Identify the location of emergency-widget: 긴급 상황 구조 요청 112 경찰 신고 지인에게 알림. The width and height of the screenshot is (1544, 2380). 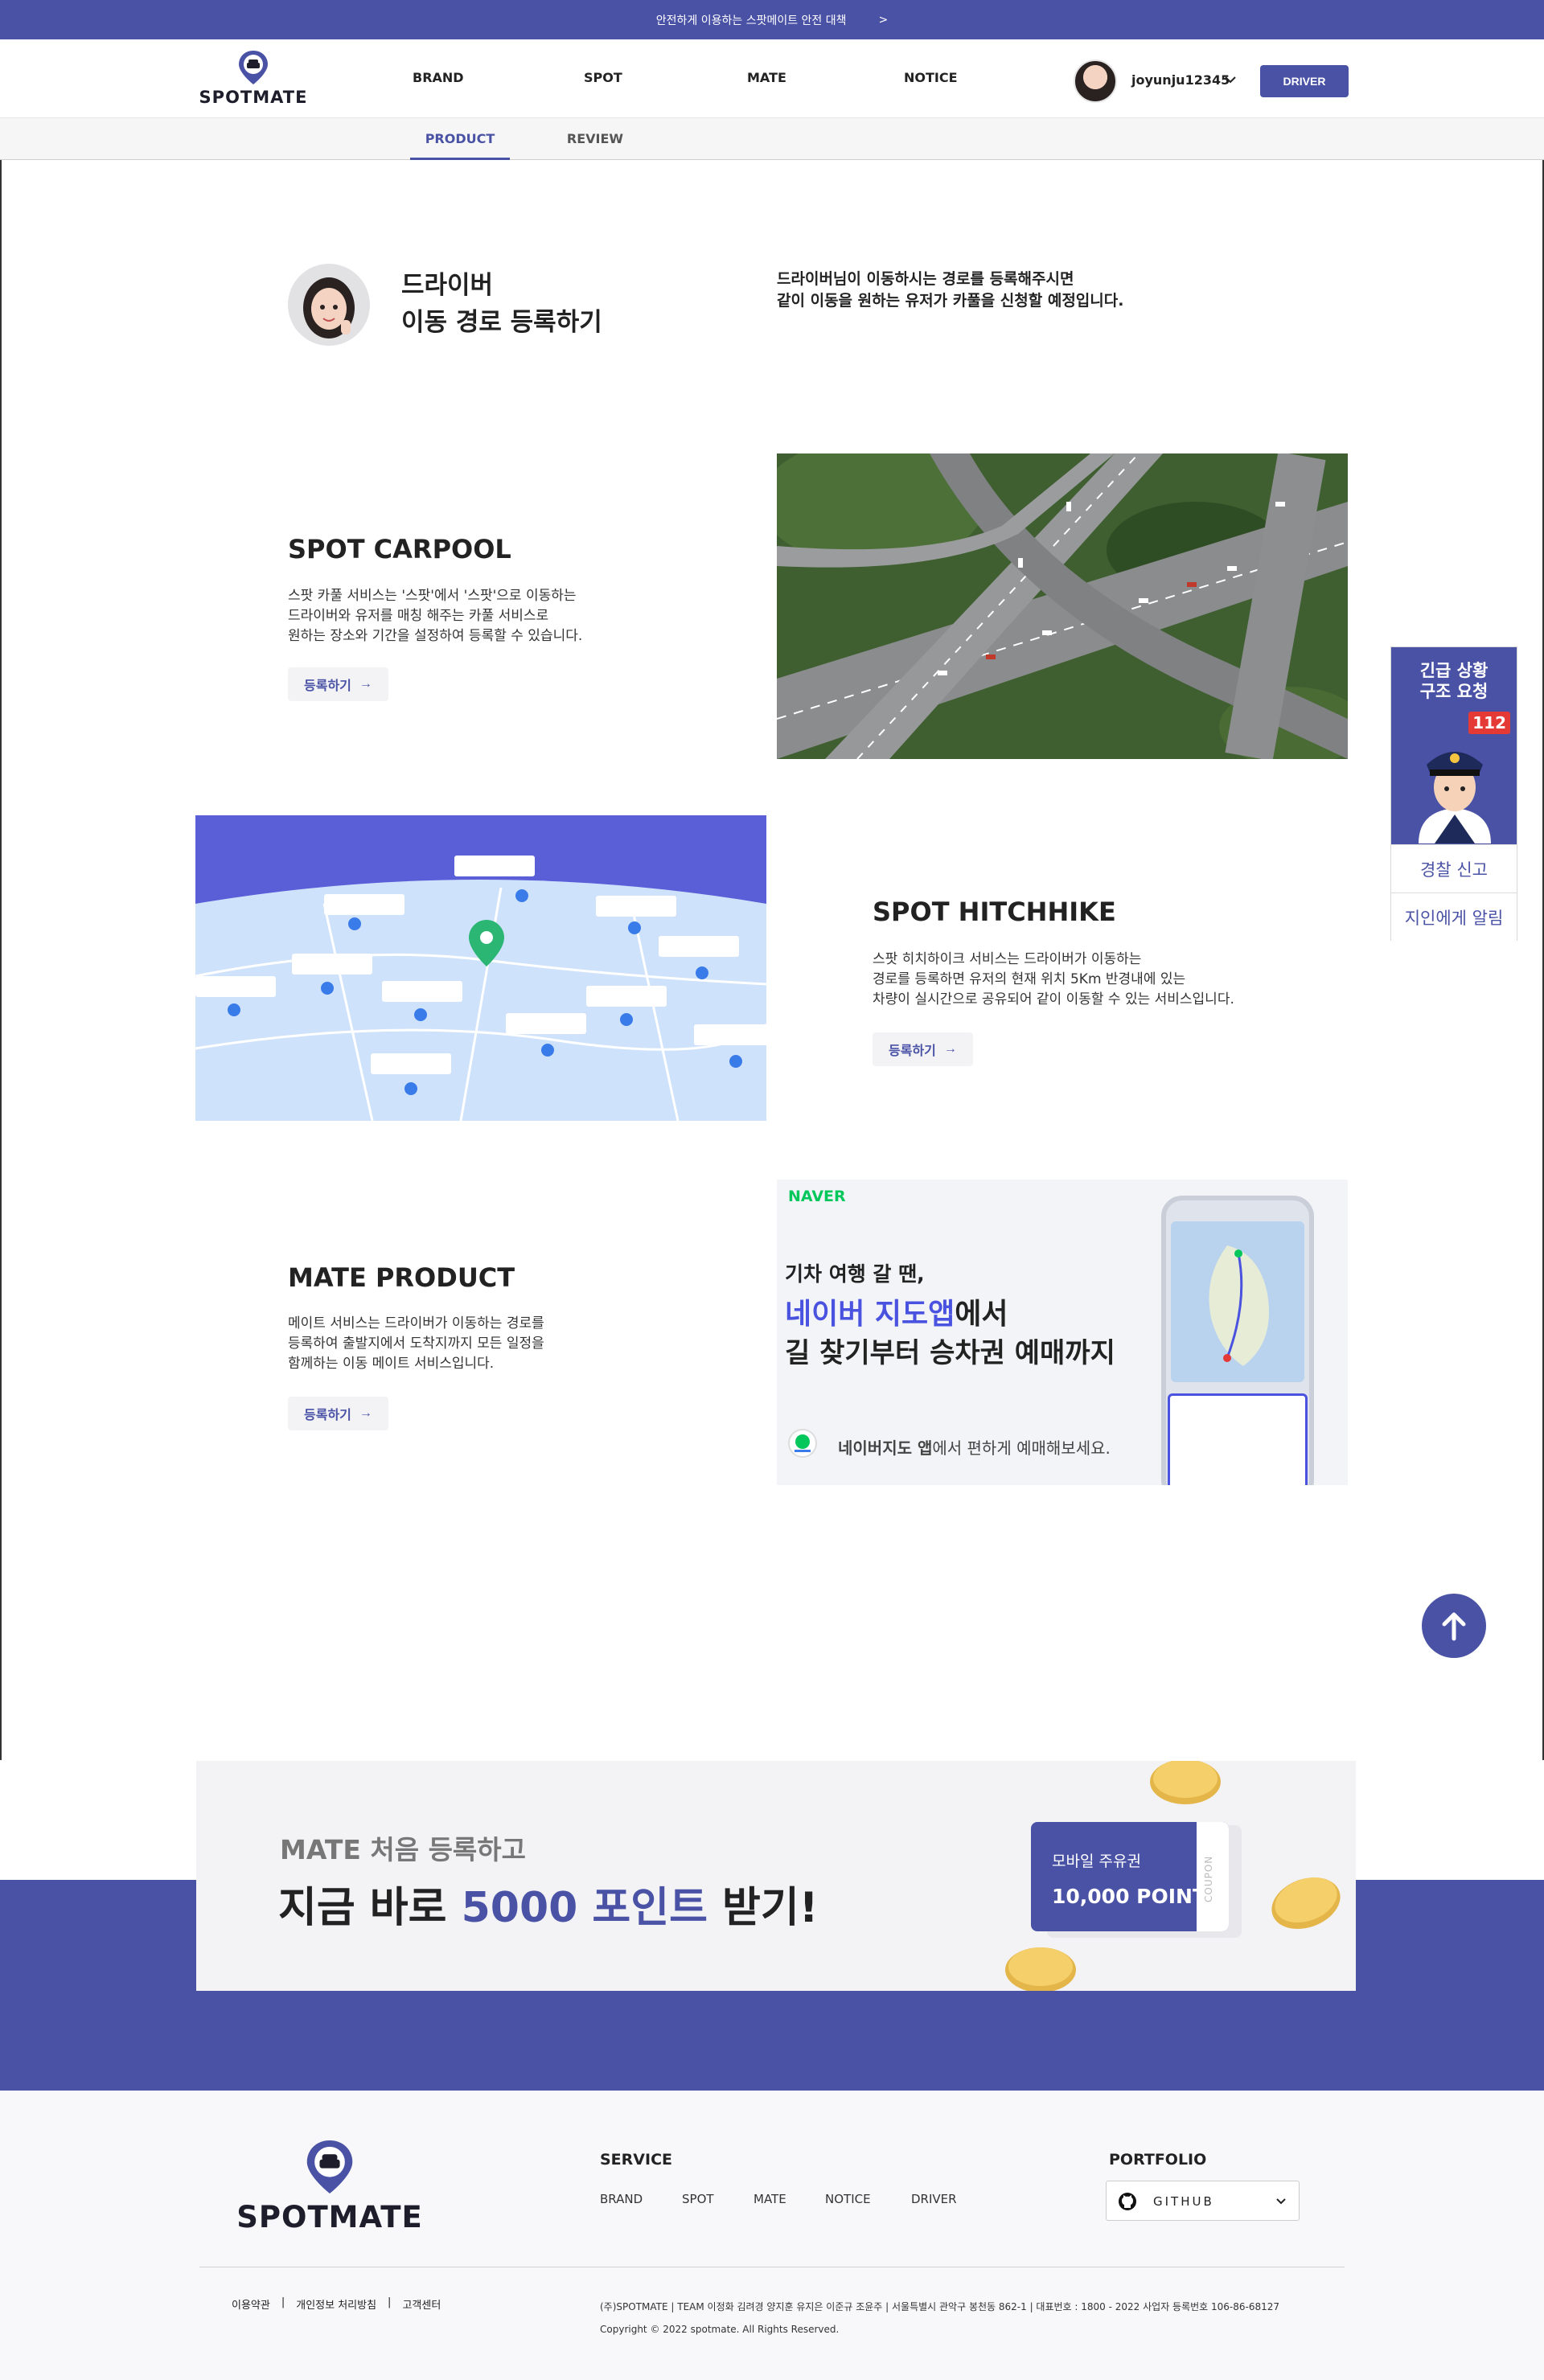
(1453, 793).